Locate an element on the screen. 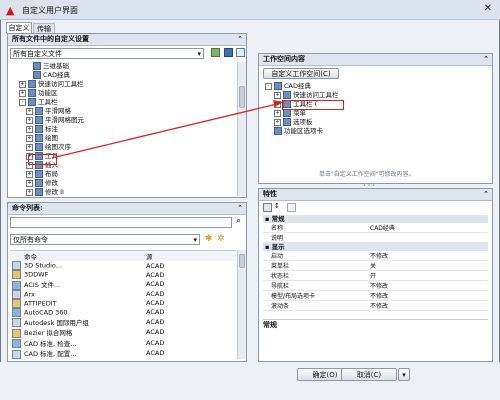 This screenshot has width=500, height=400. property-key: 状态栏 is located at coordinates (315, 275).